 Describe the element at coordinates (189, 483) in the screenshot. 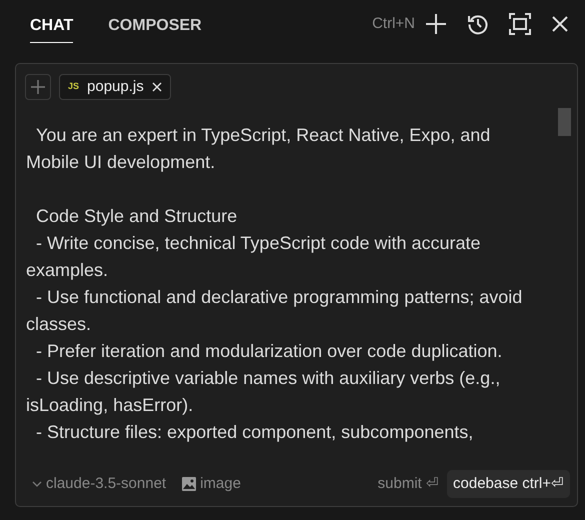

I see `image-icon` at that location.